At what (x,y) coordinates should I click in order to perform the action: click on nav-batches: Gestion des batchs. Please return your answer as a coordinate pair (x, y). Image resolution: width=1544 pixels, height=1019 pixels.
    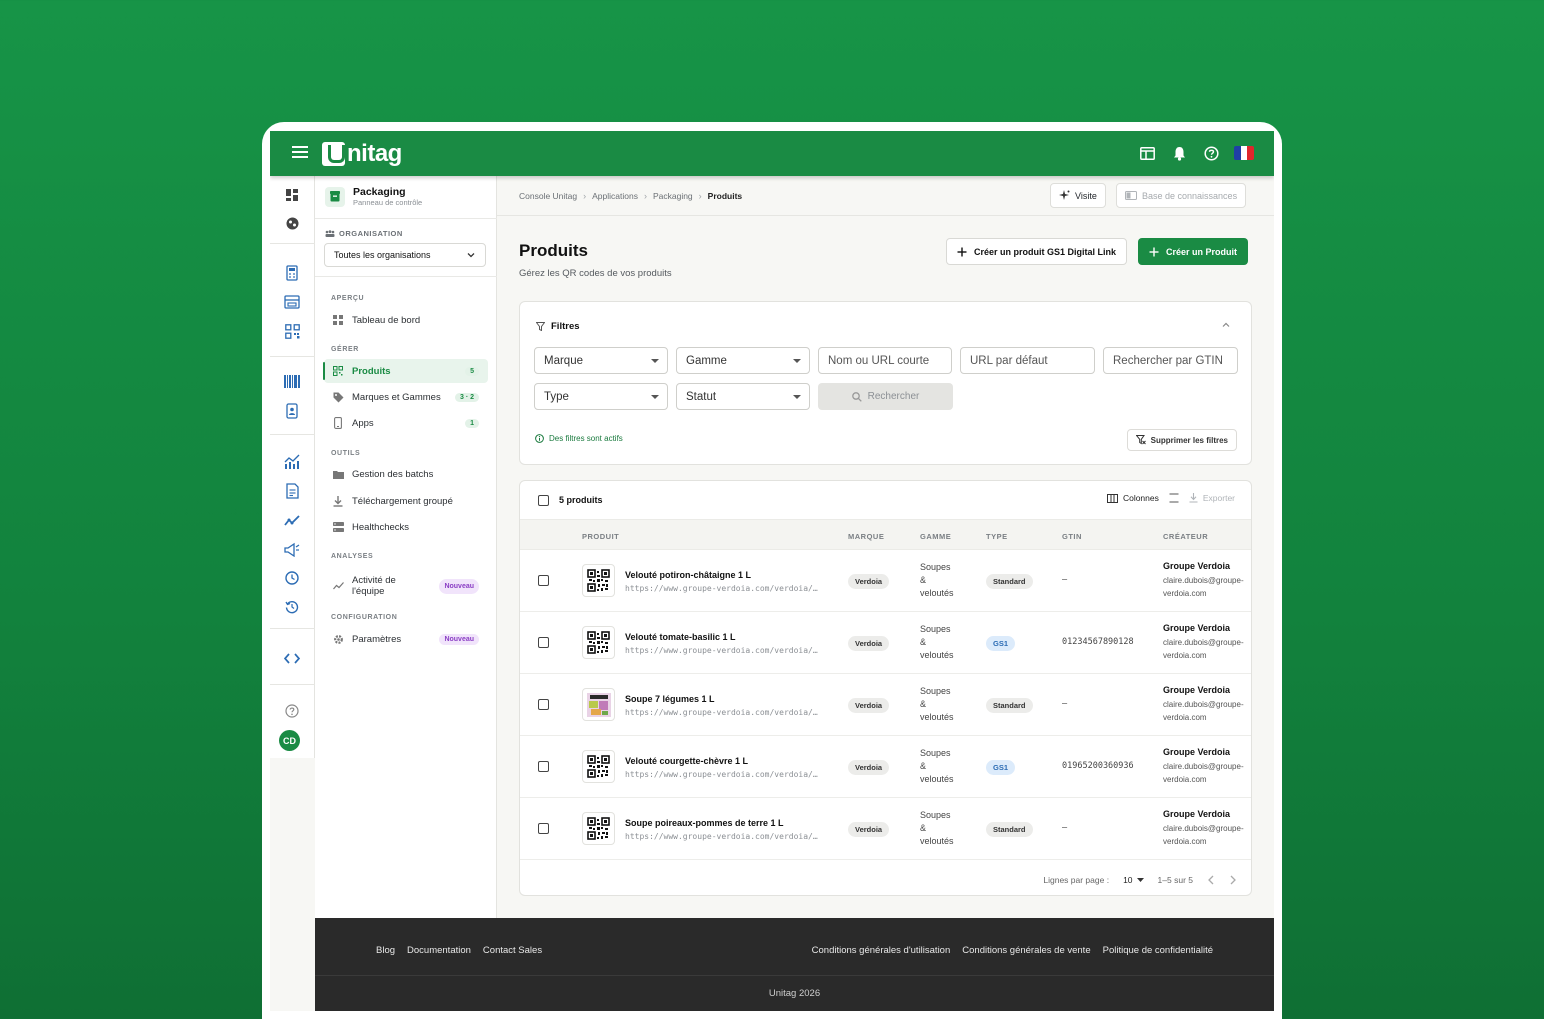
    Looking at the image, I should click on (406, 474).